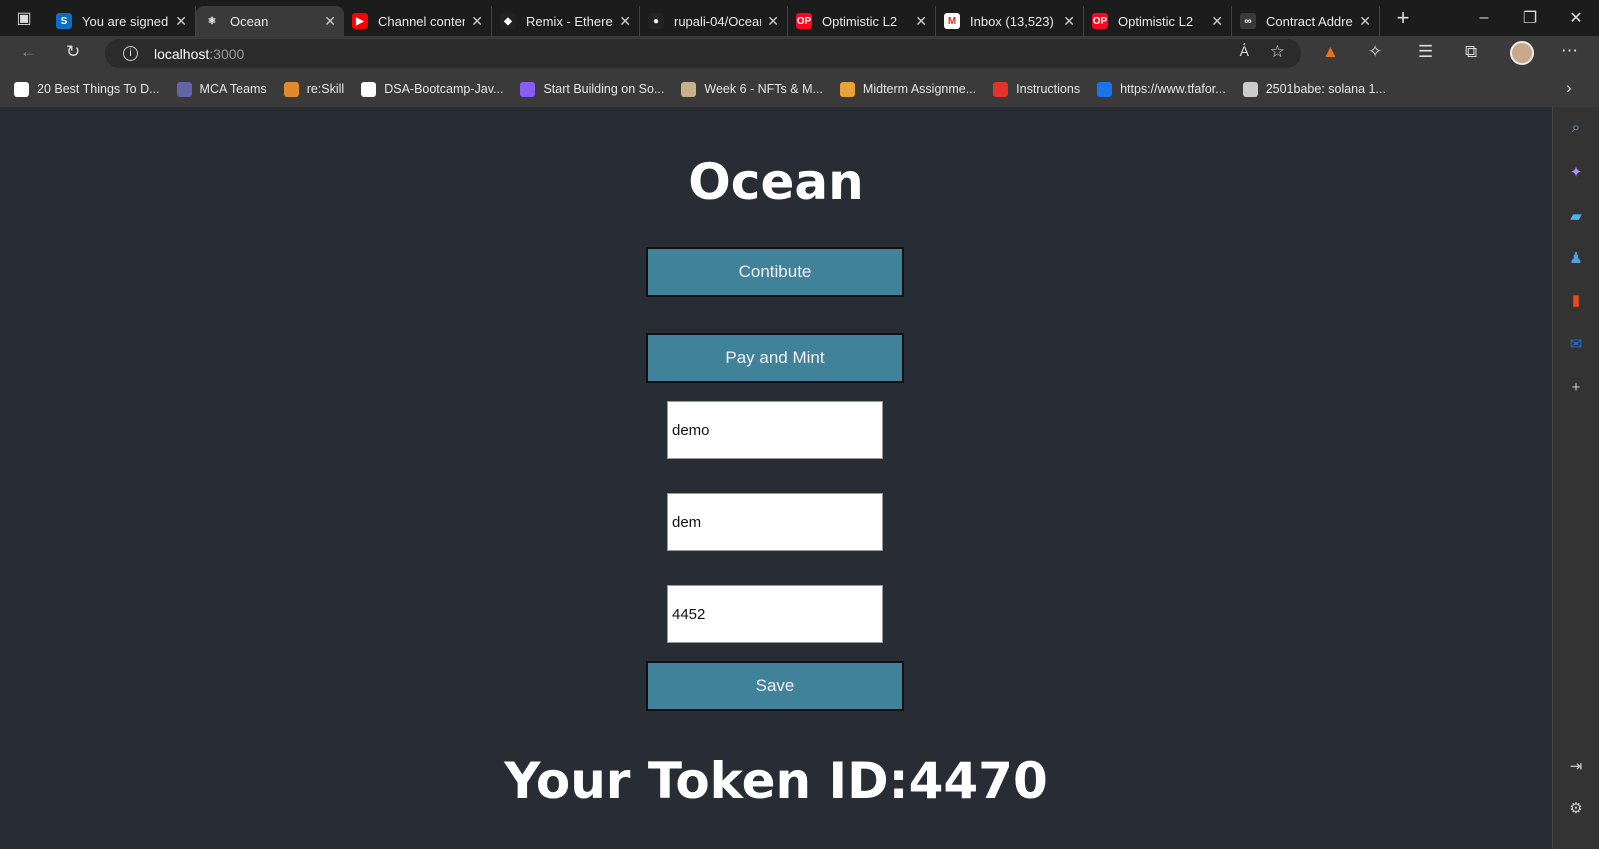 This screenshot has width=1599, height=849. What do you see at coordinates (775, 686) in the screenshot?
I see `save-button: Save` at bounding box center [775, 686].